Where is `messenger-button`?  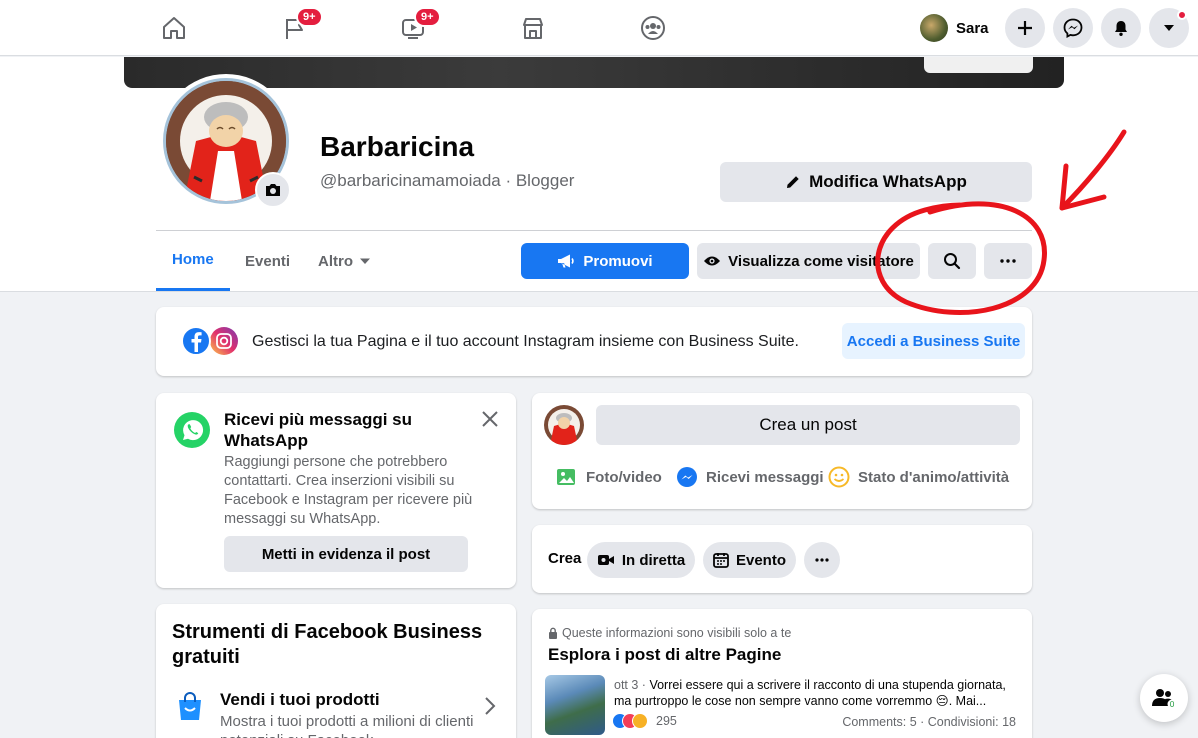
messenger-button is located at coordinates (1073, 28).